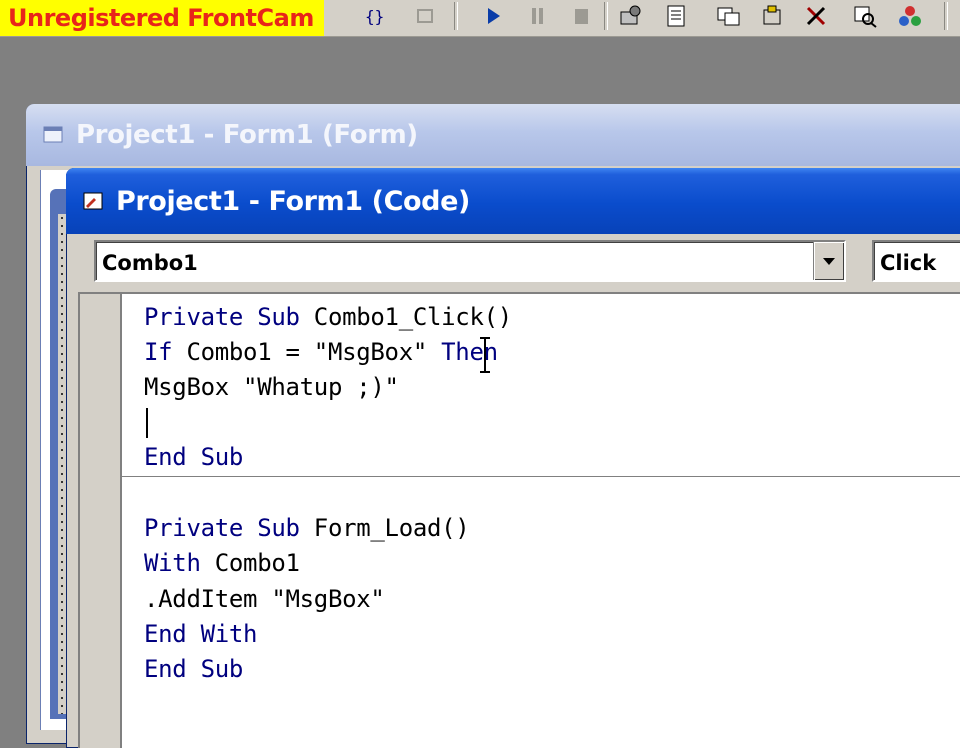  I want to click on code-line: End With, so click(201, 634).